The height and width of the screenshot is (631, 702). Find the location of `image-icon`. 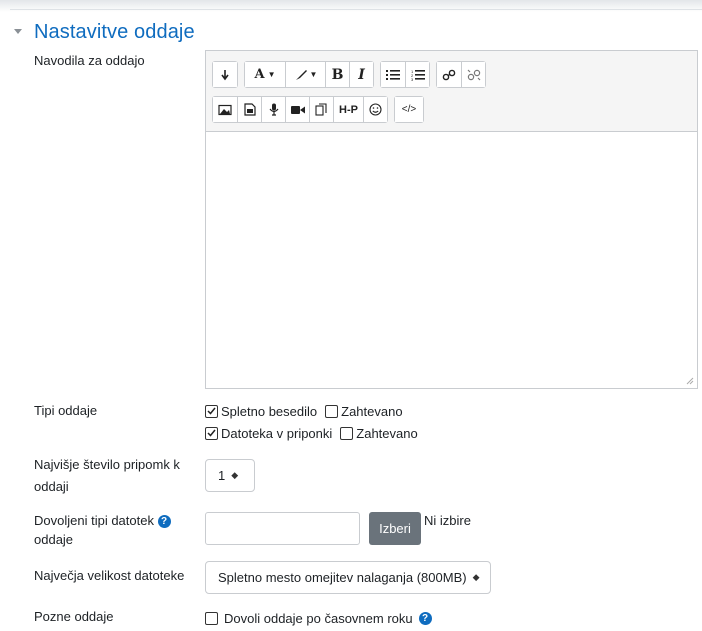

image-icon is located at coordinates (225, 109).